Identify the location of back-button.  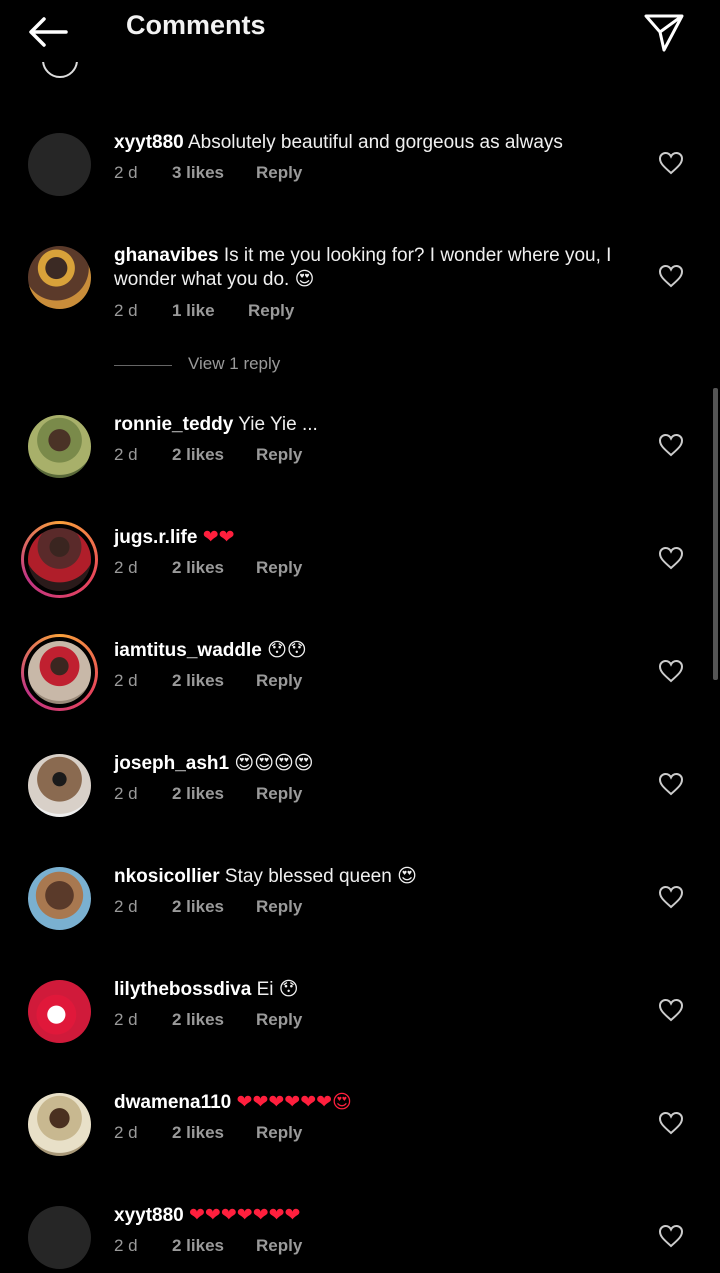
(48, 32).